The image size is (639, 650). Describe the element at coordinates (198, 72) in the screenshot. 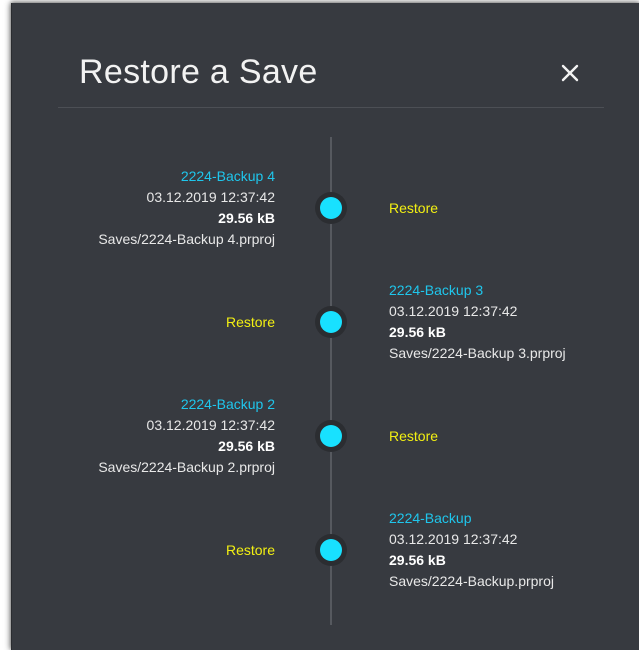

I see `dialog-title: Restore a Save` at that location.